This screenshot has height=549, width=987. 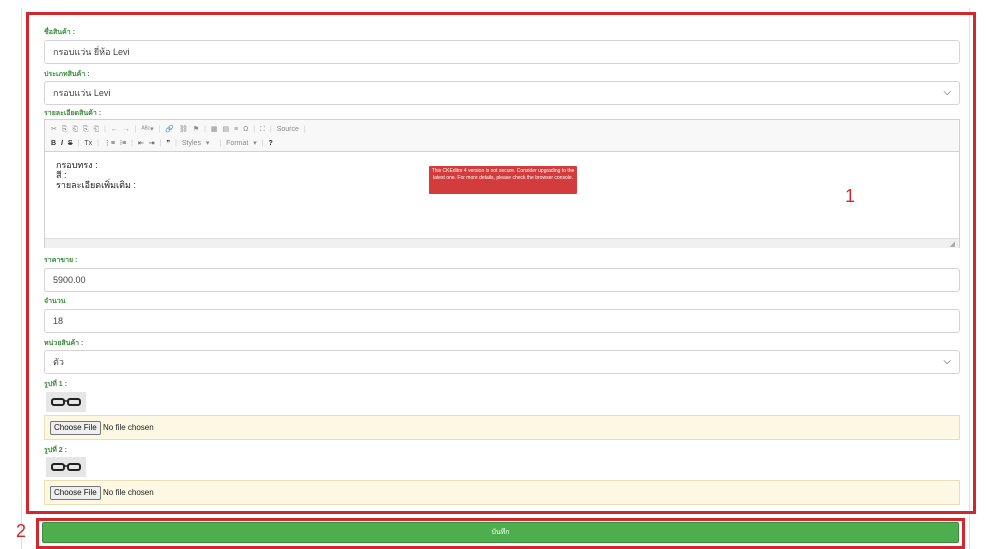 I want to click on annotation-number-1: 1, so click(x=850, y=196).